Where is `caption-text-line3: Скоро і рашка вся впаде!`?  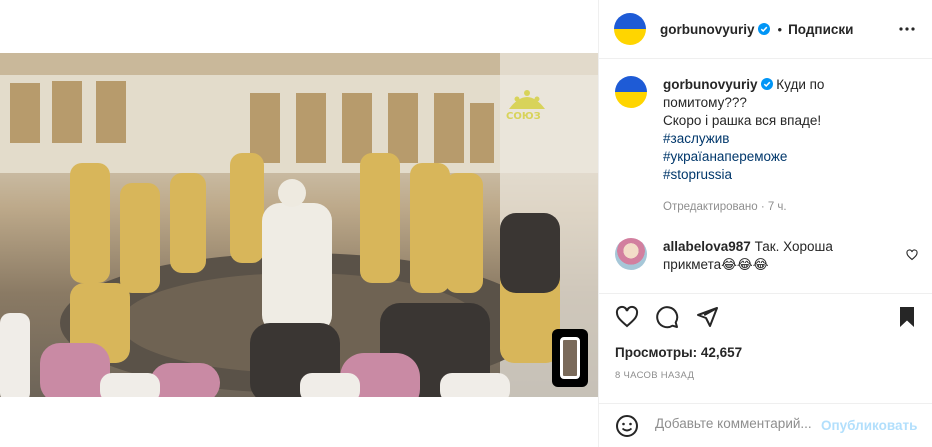 caption-text-line3: Скоро і рашка вся впаде! is located at coordinates (742, 120).